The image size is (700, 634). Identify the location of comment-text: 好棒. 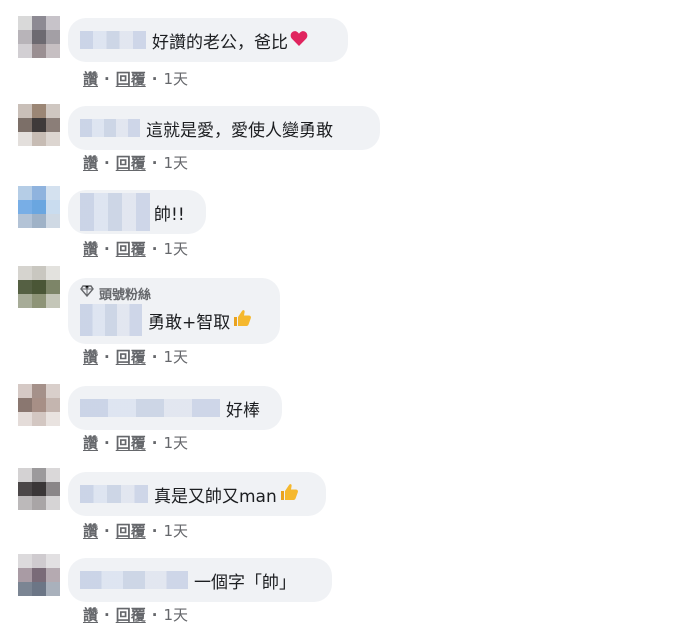
(243, 410).